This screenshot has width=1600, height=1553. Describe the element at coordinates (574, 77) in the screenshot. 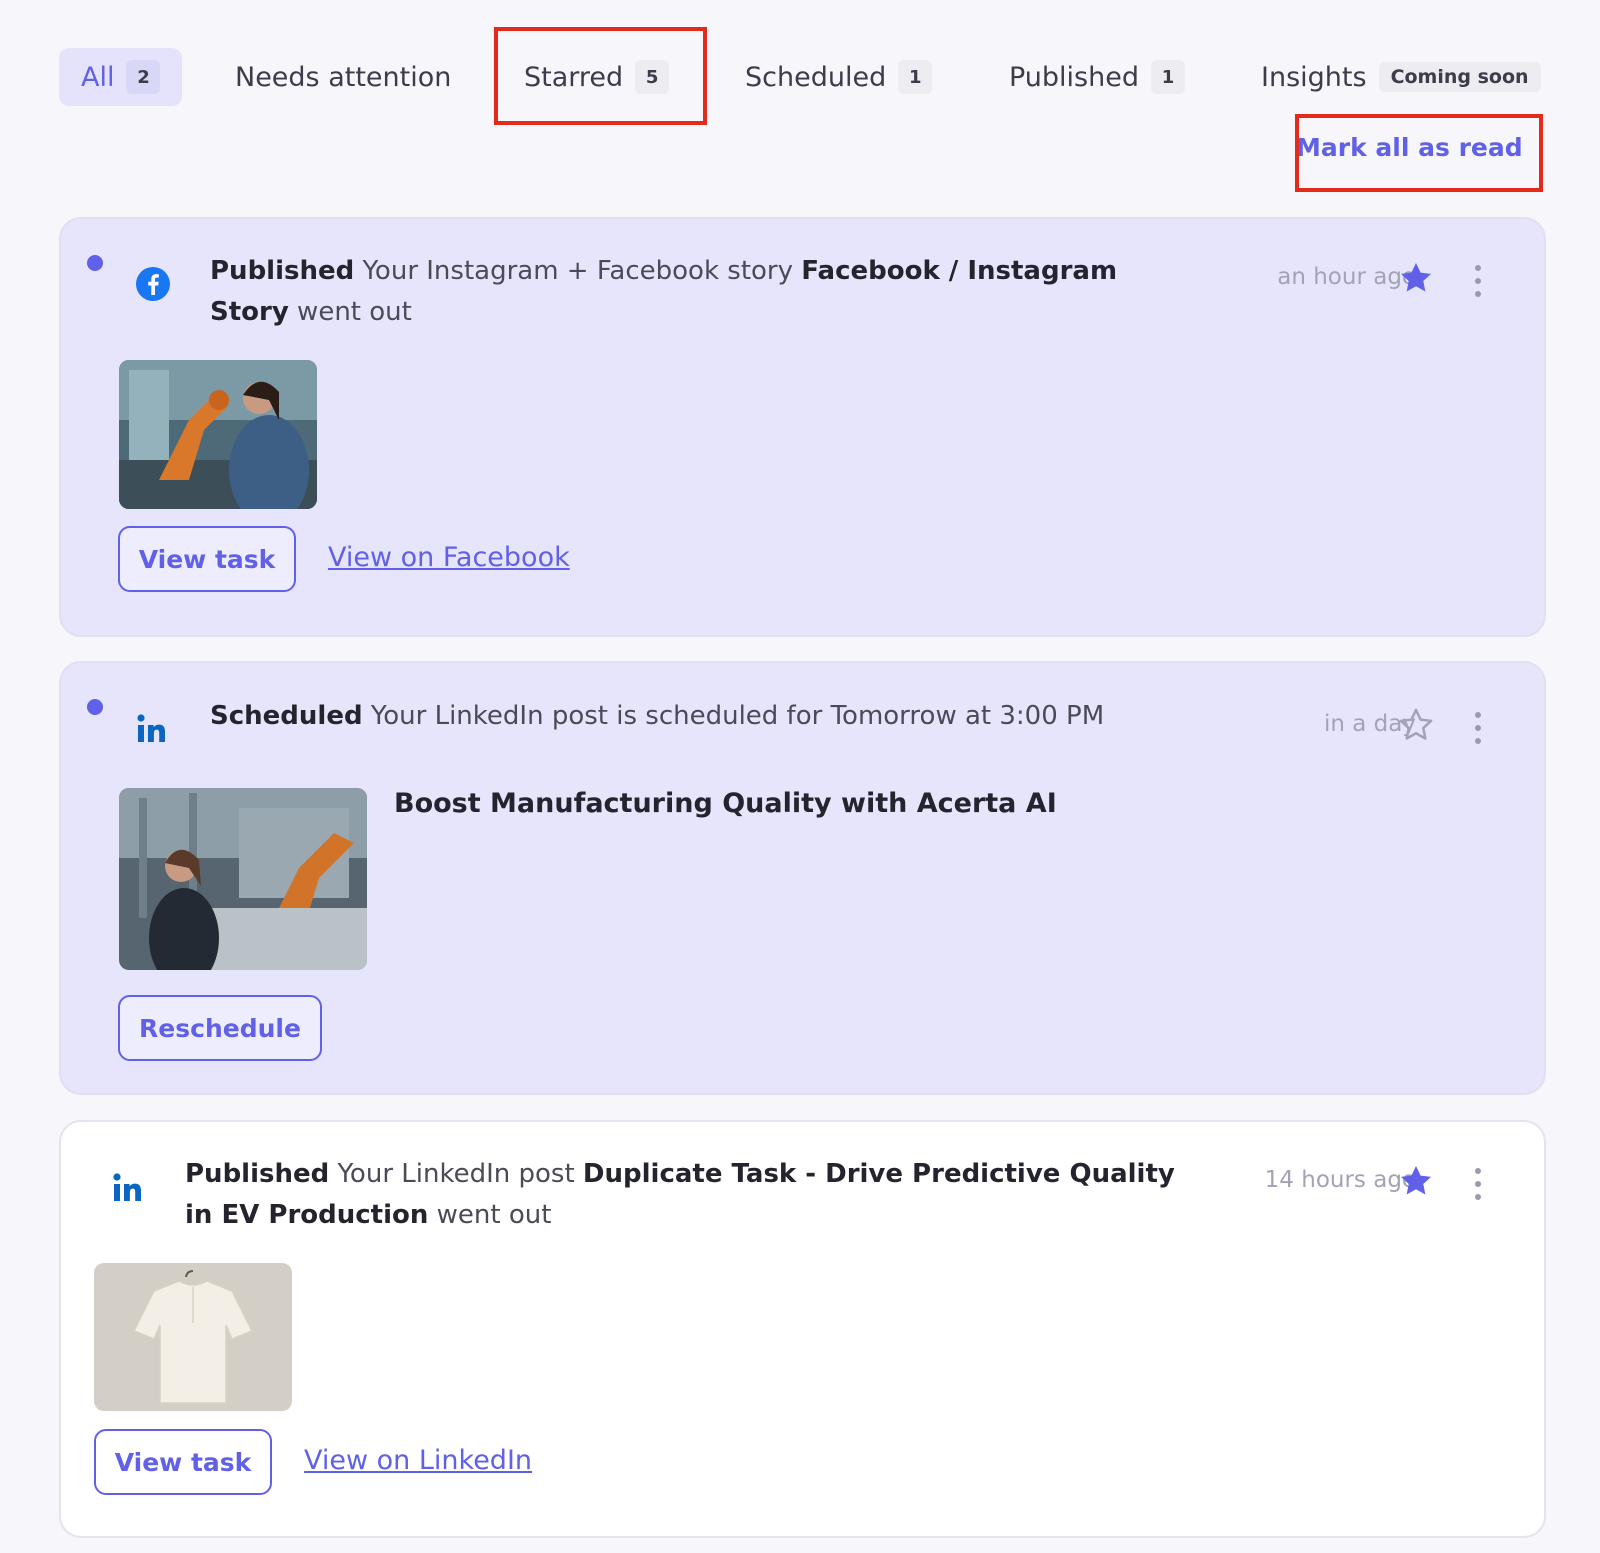

I see `tab-label: Starred` at that location.